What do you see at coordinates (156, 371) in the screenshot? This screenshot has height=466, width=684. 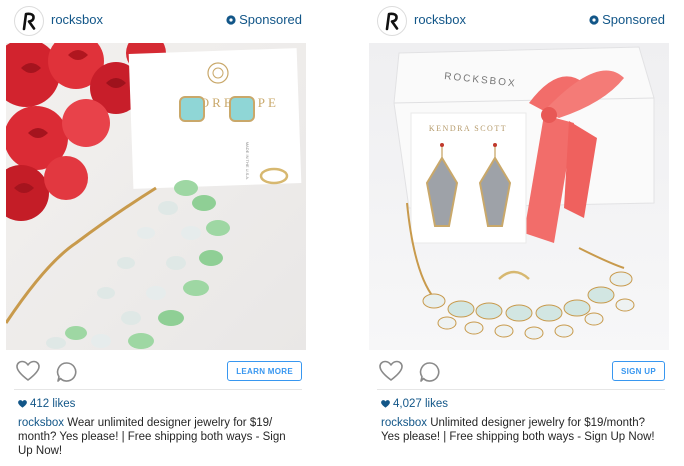 I see `post-actions: LEARN MORE` at bounding box center [156, 371].